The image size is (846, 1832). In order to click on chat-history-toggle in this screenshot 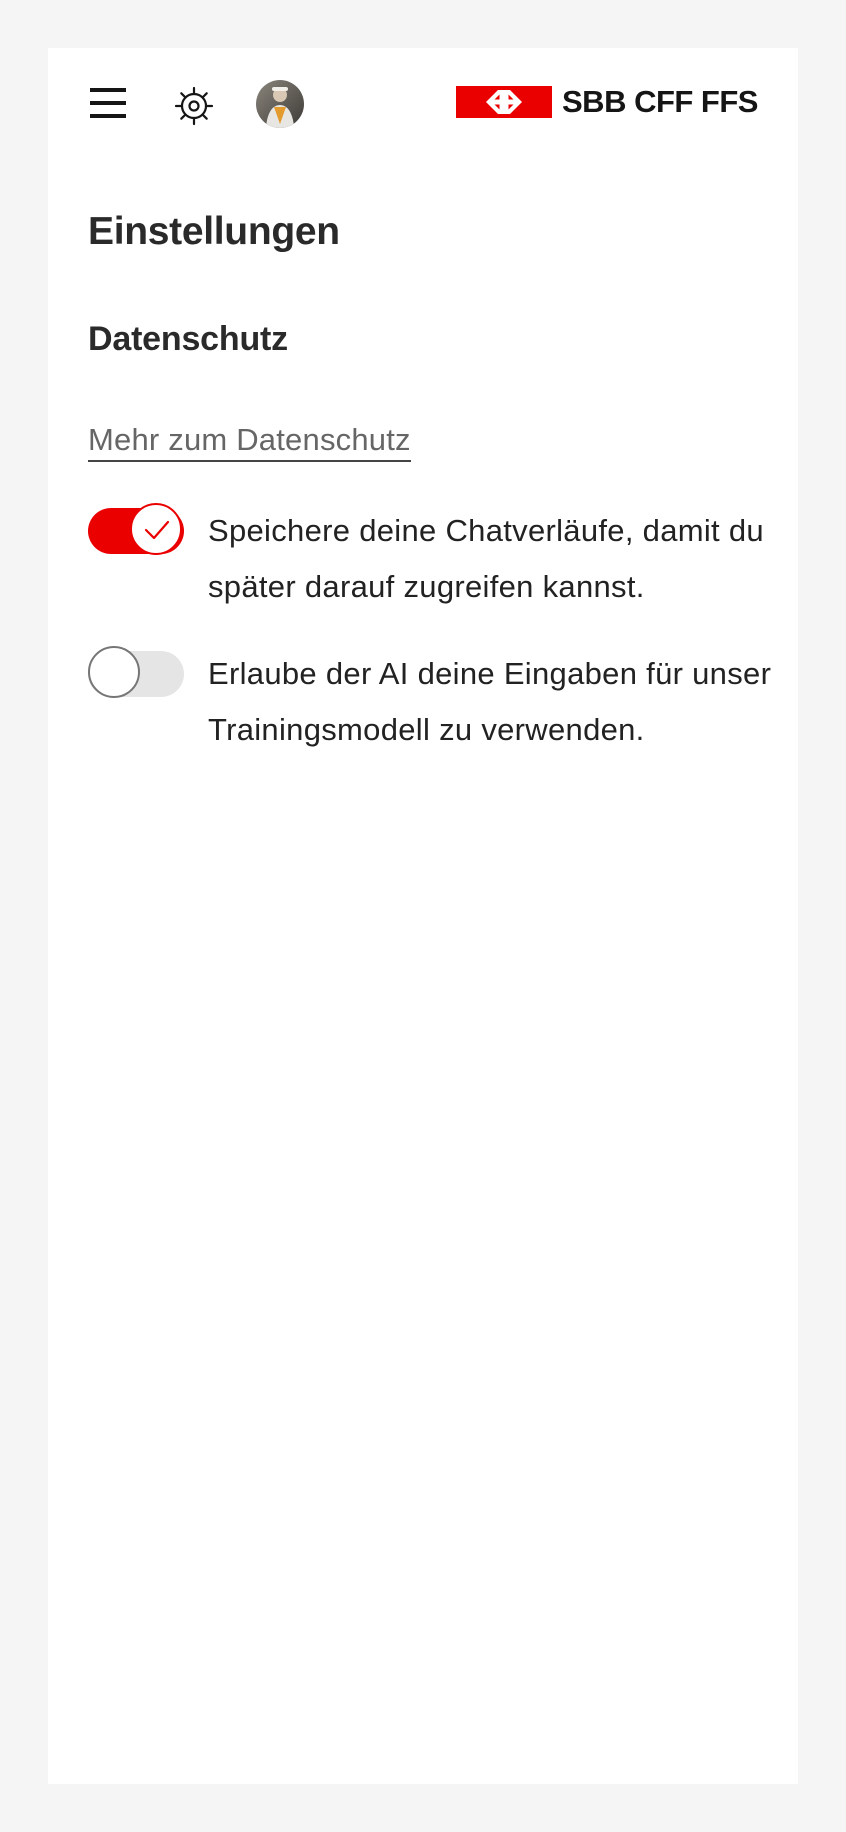, I will do `click(136, 531)`.